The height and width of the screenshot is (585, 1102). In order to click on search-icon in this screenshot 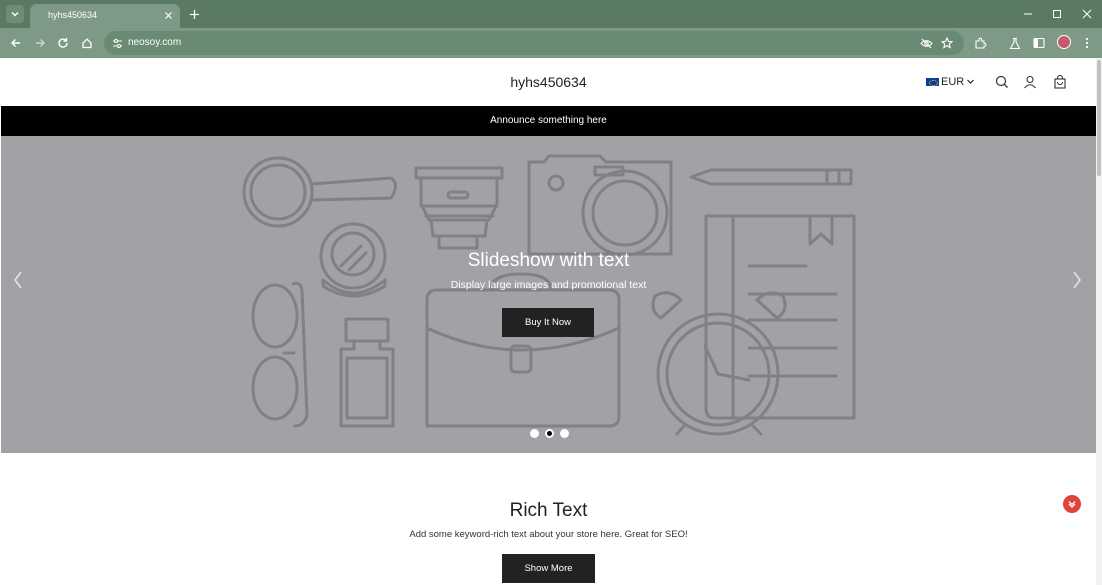, I will do `click(1002, 82)`.